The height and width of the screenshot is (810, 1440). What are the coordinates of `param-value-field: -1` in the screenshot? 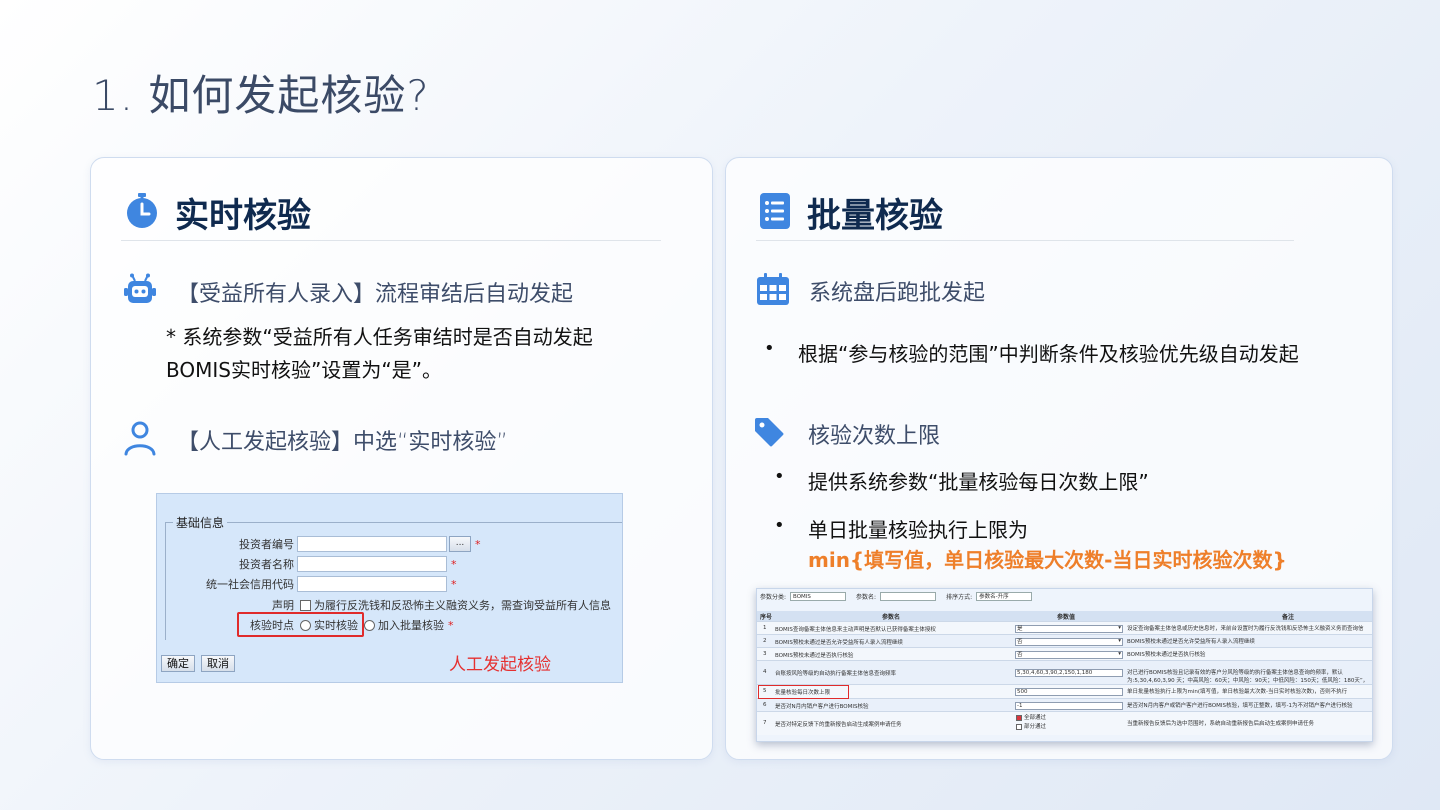 It's located at (1069, 705).